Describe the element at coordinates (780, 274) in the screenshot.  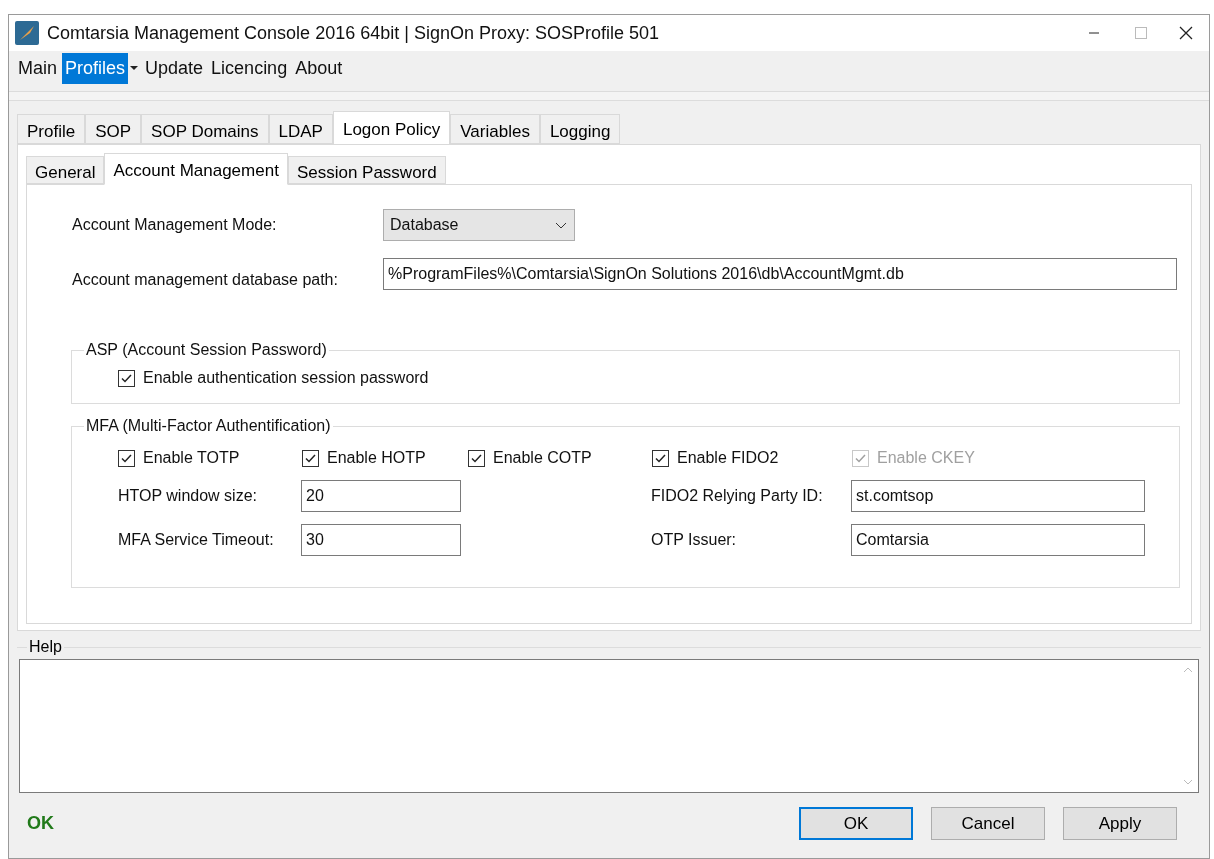
I see `text-field: %ProgramFiles%\Comtarsia\SignOn Solutions 2016\db\AccountMgmt.db` at that location.